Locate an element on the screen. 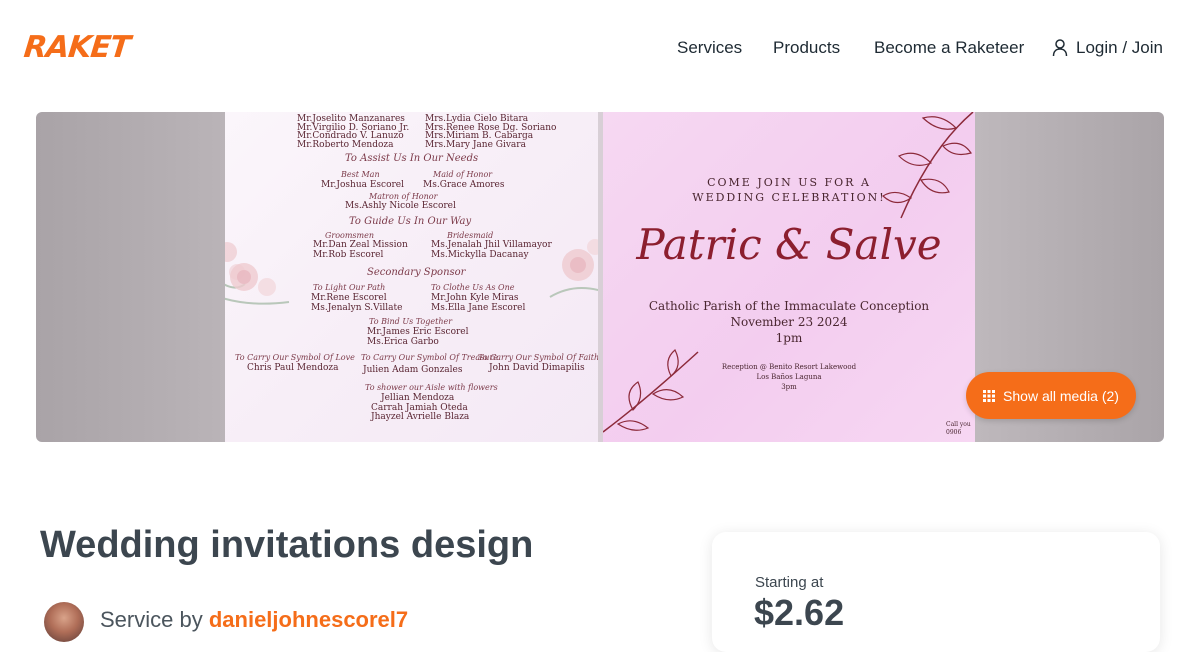  entourage-line: Ms.Ella Jane Escorel is located at coordinates (478, 308).